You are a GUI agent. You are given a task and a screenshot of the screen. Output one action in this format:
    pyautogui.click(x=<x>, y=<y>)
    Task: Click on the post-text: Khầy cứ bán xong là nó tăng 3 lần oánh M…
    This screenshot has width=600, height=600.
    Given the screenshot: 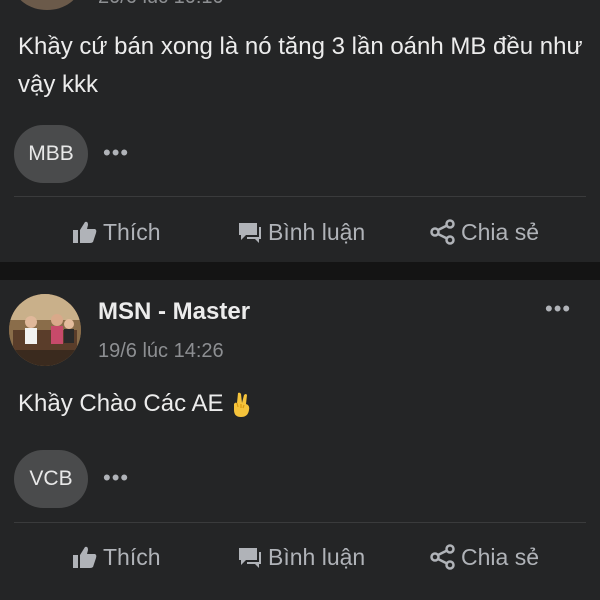 What is the action you would take?
    pyautogui.click(x=300, y=65)
    